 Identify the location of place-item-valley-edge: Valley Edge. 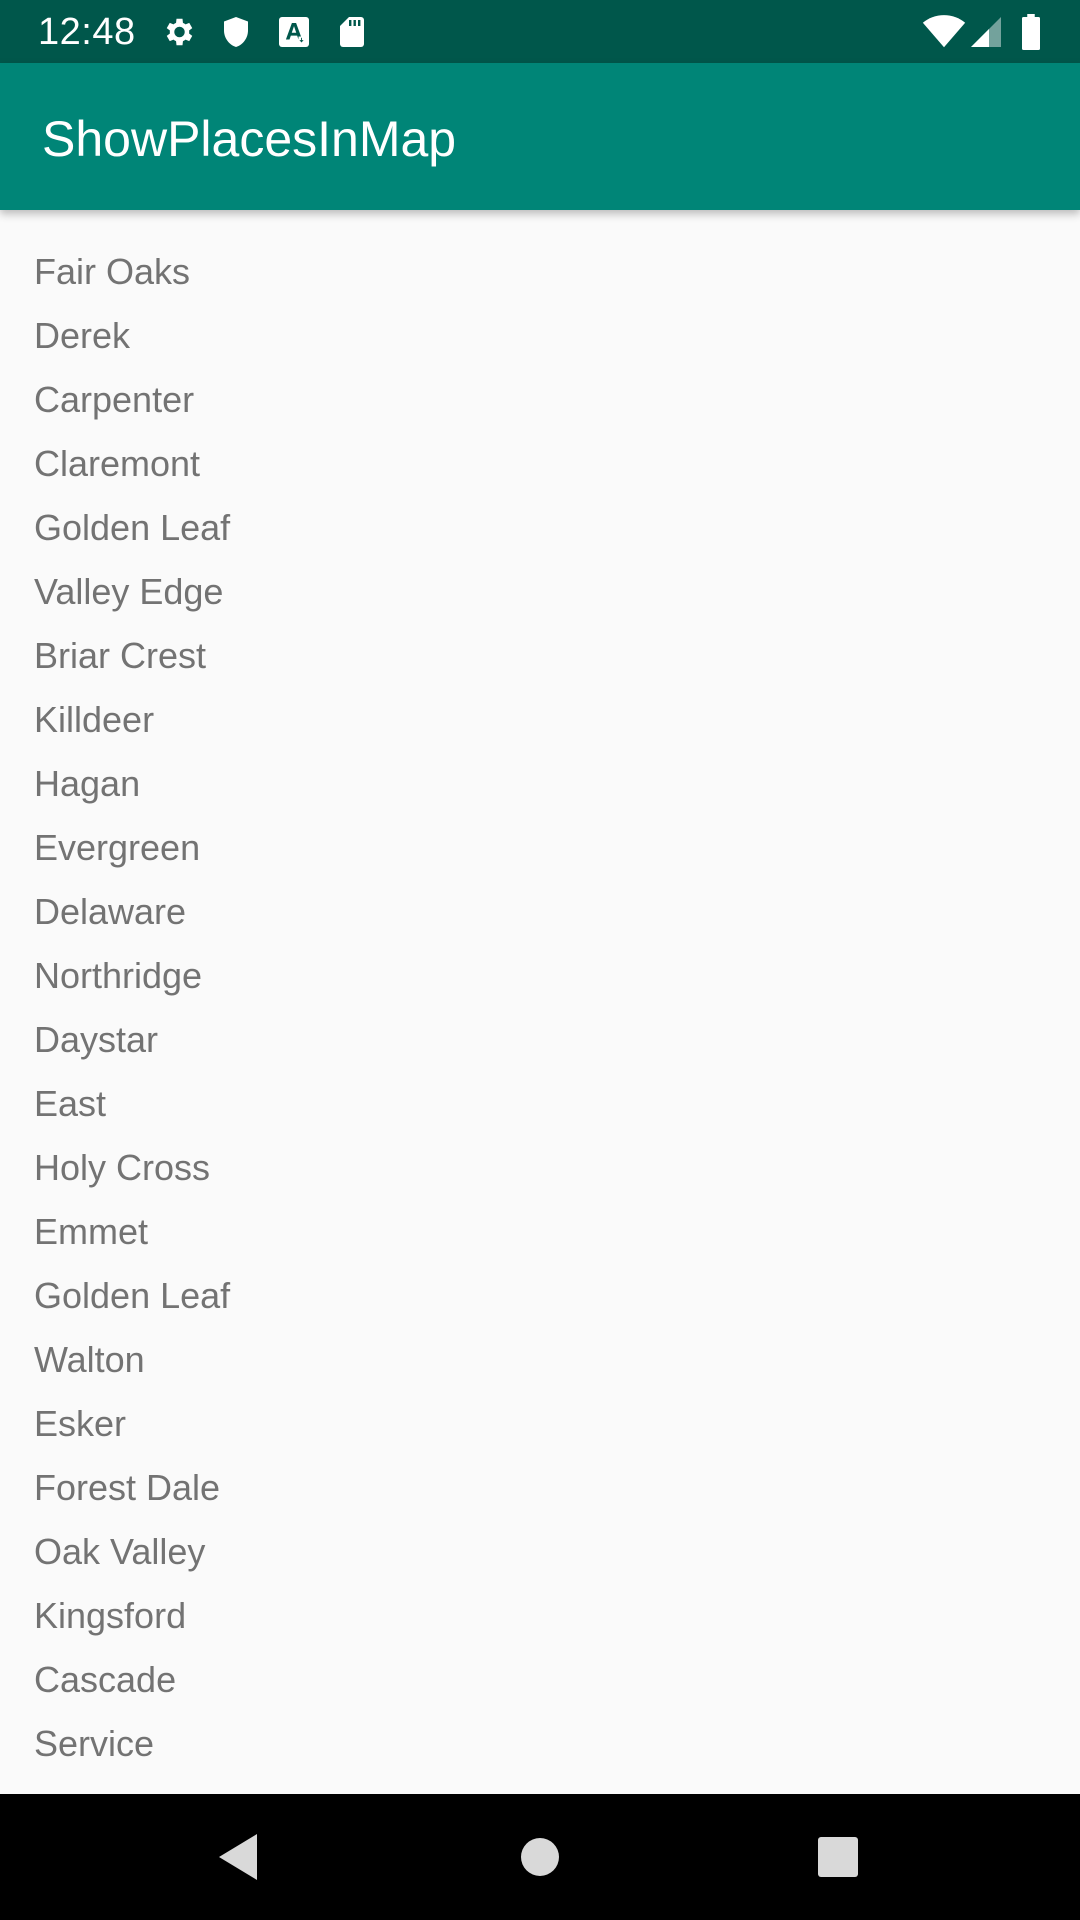
(540, 592).